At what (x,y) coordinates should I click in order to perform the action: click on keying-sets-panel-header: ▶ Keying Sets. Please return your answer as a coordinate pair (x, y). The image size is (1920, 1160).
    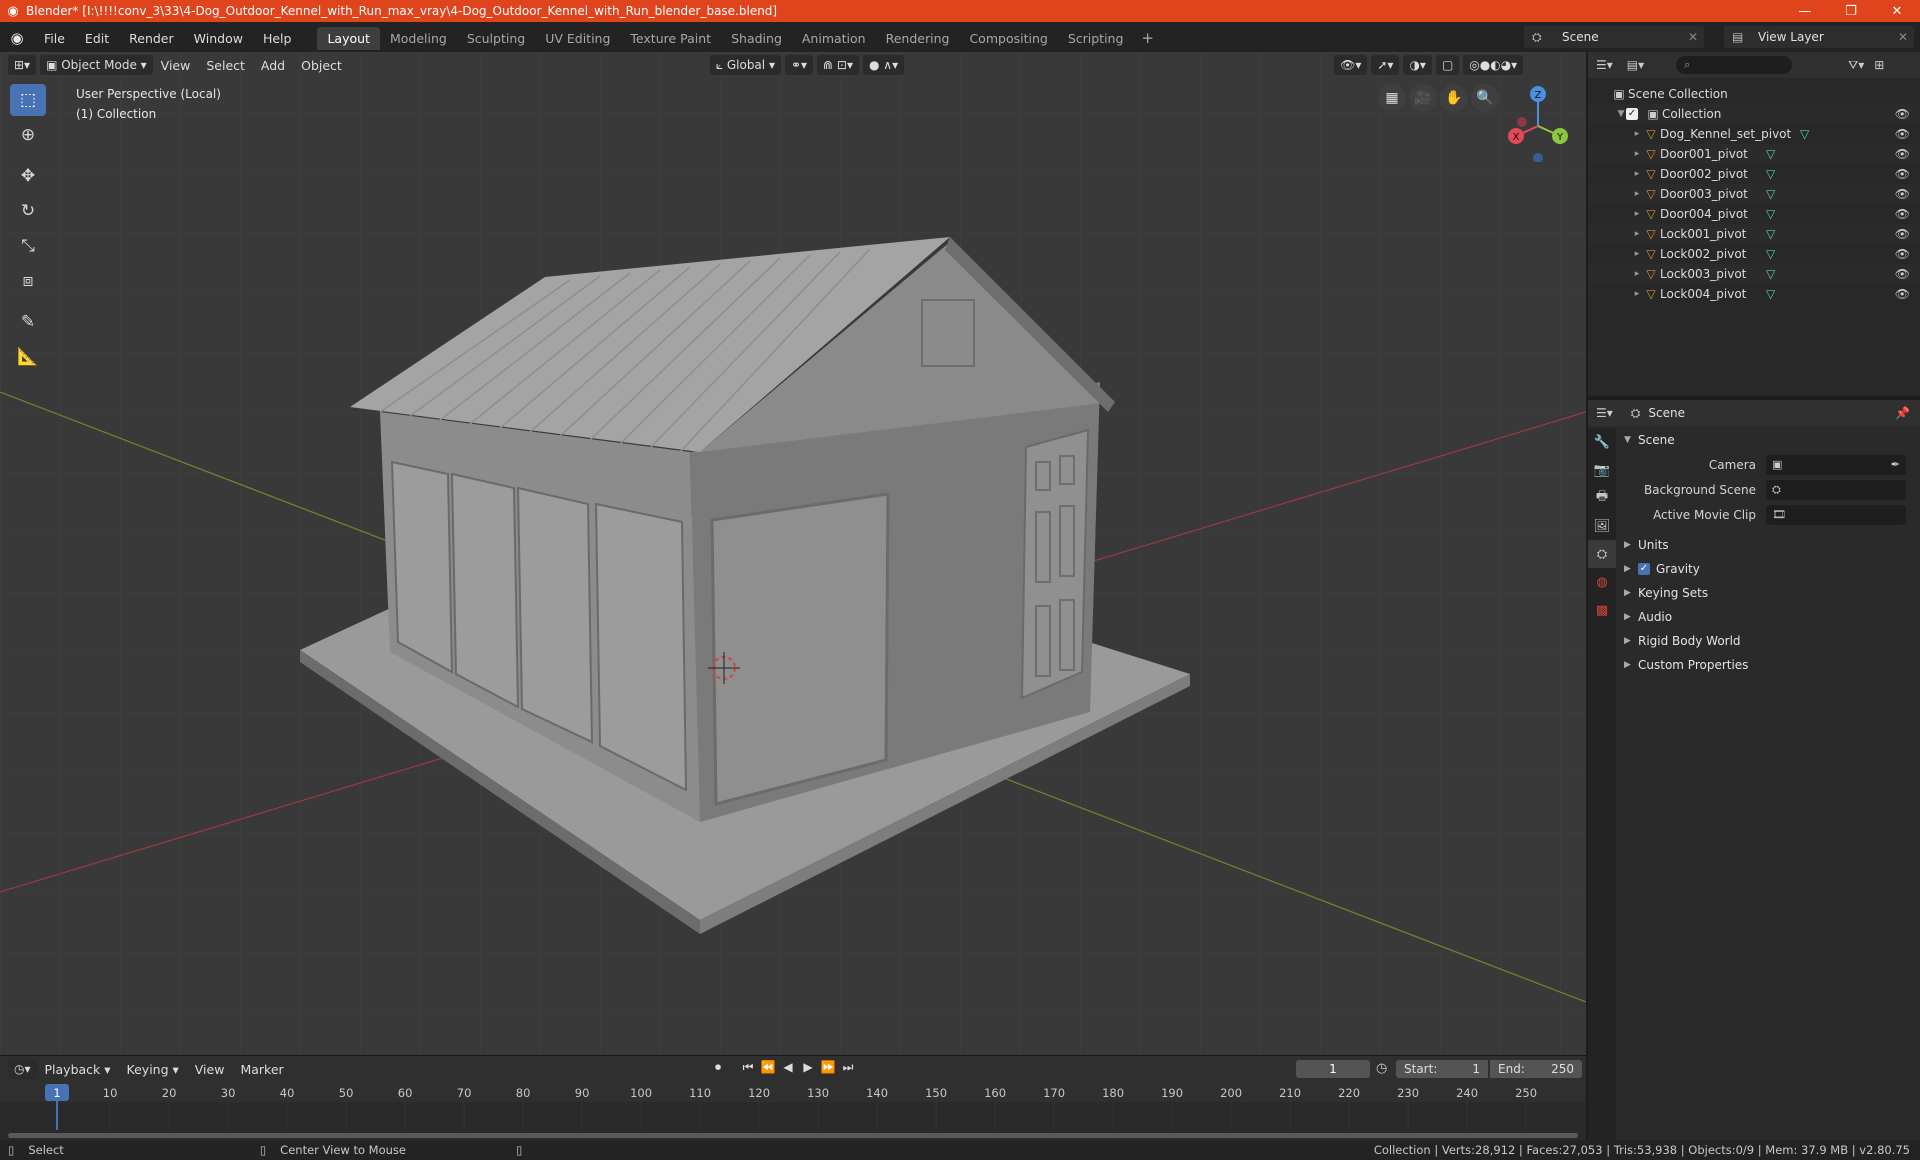
    Looking at the image, I should click on (1768, 593).